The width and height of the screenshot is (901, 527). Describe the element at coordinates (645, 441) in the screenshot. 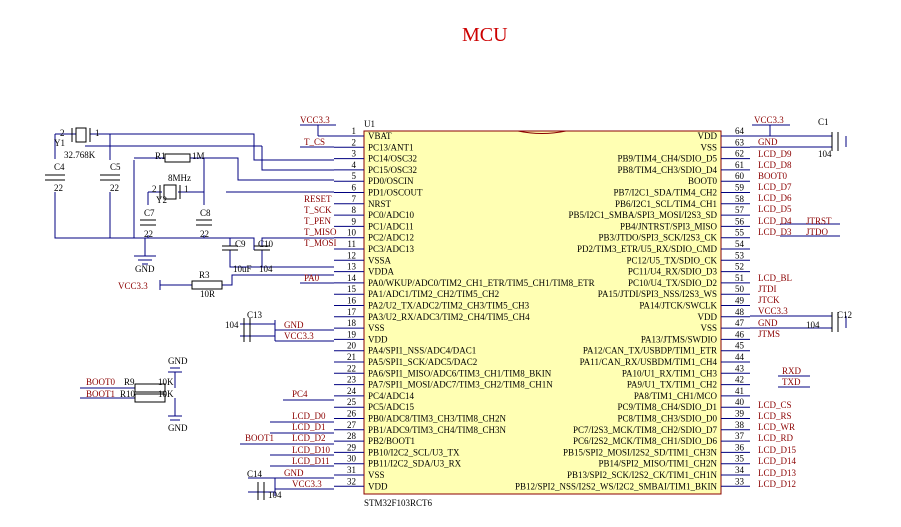

I see `pin-name-right: PC6/I2S2_MCK/TIM8_CH1/SDIO_D6` at that location.